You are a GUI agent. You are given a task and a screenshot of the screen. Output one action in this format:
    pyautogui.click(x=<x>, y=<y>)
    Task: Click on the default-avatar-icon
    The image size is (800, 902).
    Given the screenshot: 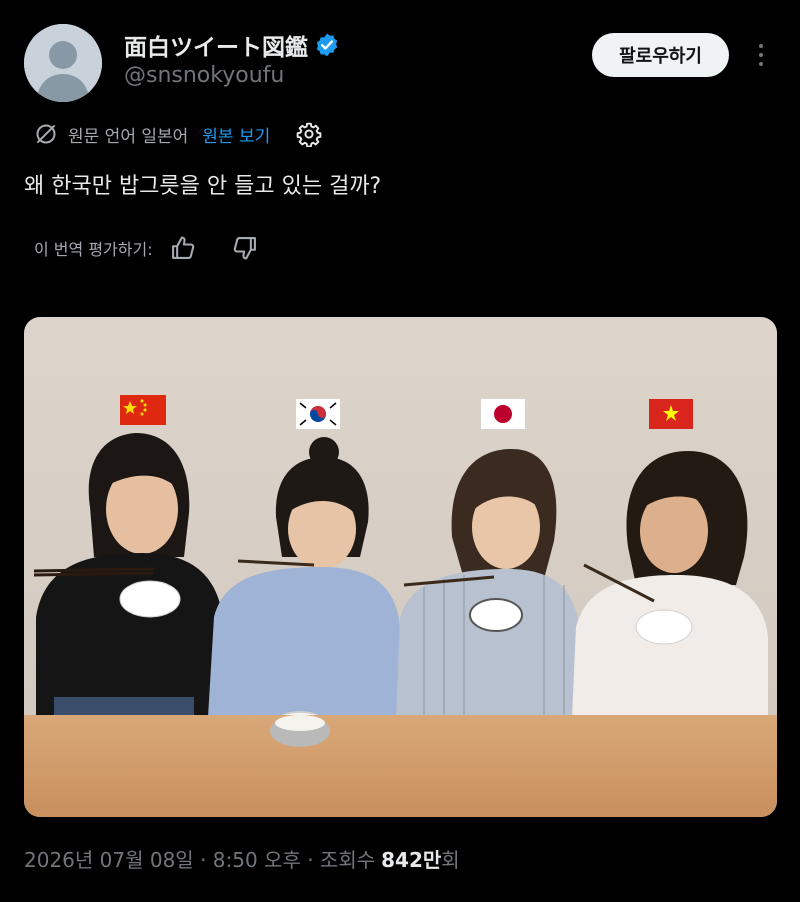 What is the action you would take?
    pyautogui.click(x=63, y=63)
    